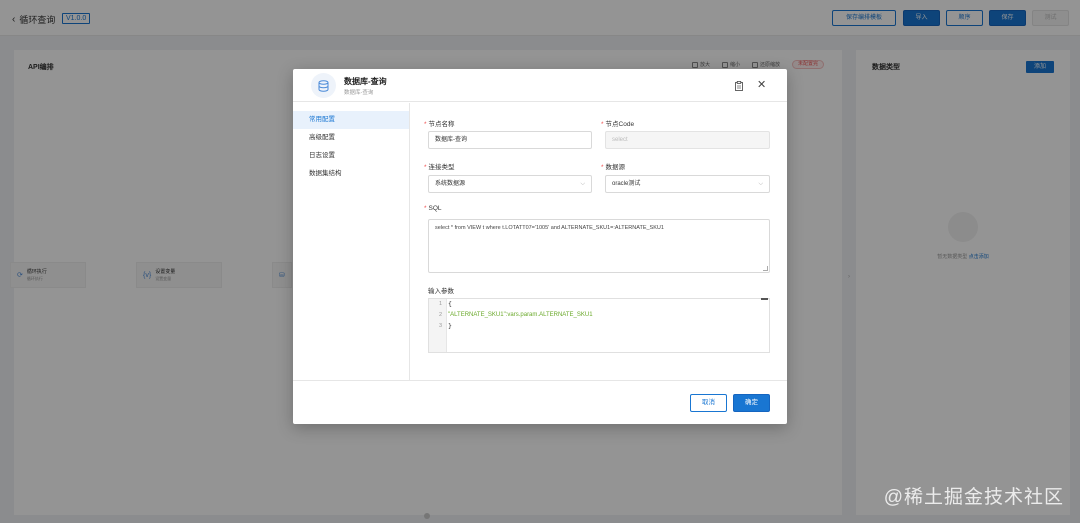  I want to click on dialog-subtitle: 数据库-查询, so click(359, 93).